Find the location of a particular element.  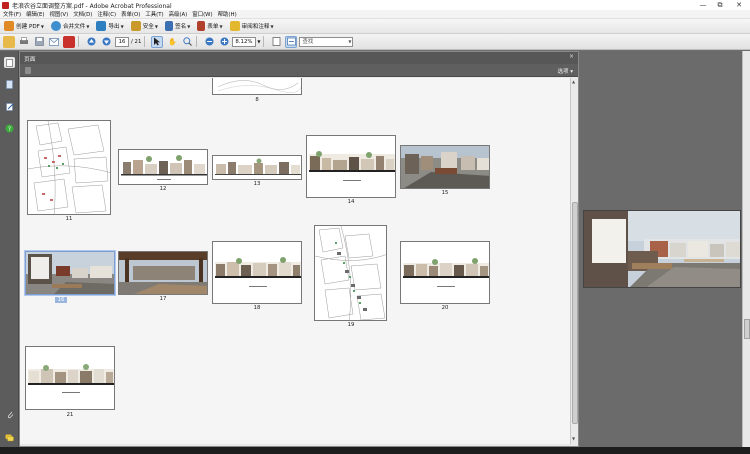

page-label: 11 is located at coordinates (69, 219).